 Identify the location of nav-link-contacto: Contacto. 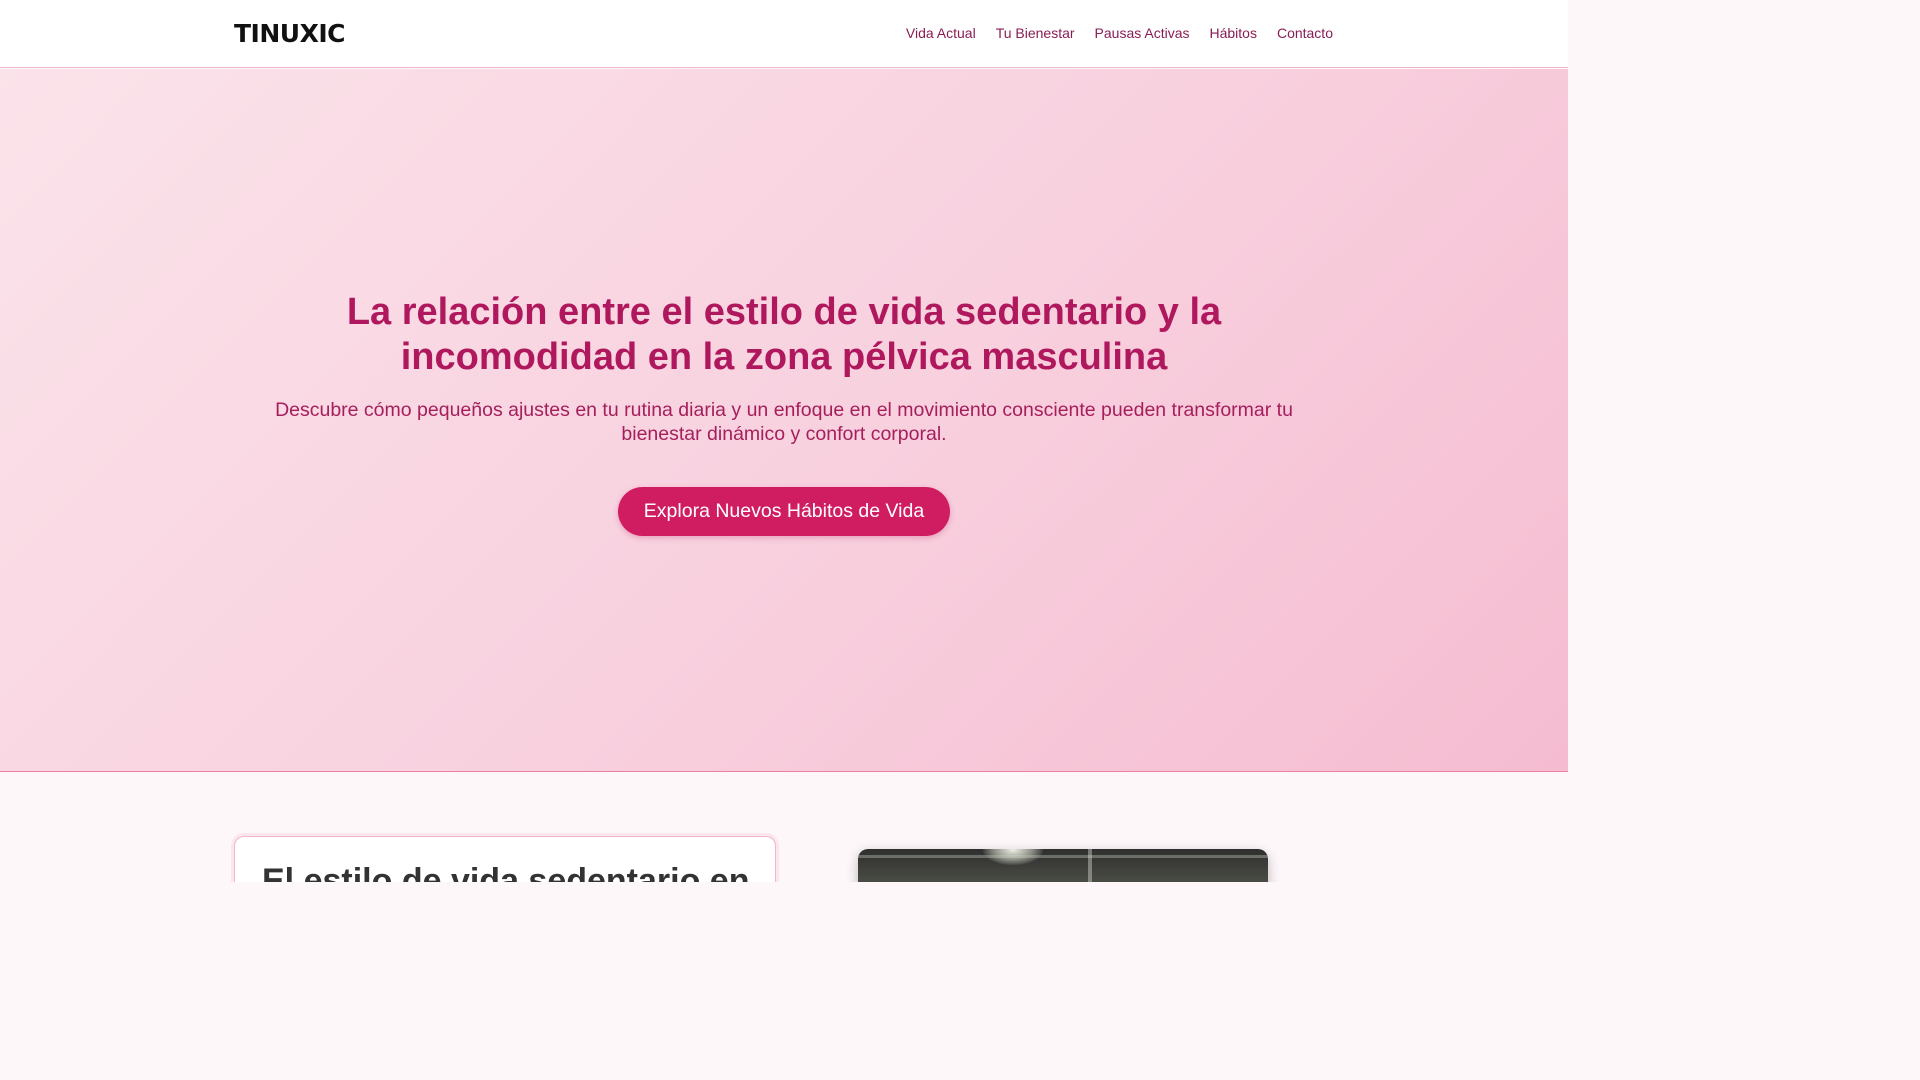
(1305, 33).